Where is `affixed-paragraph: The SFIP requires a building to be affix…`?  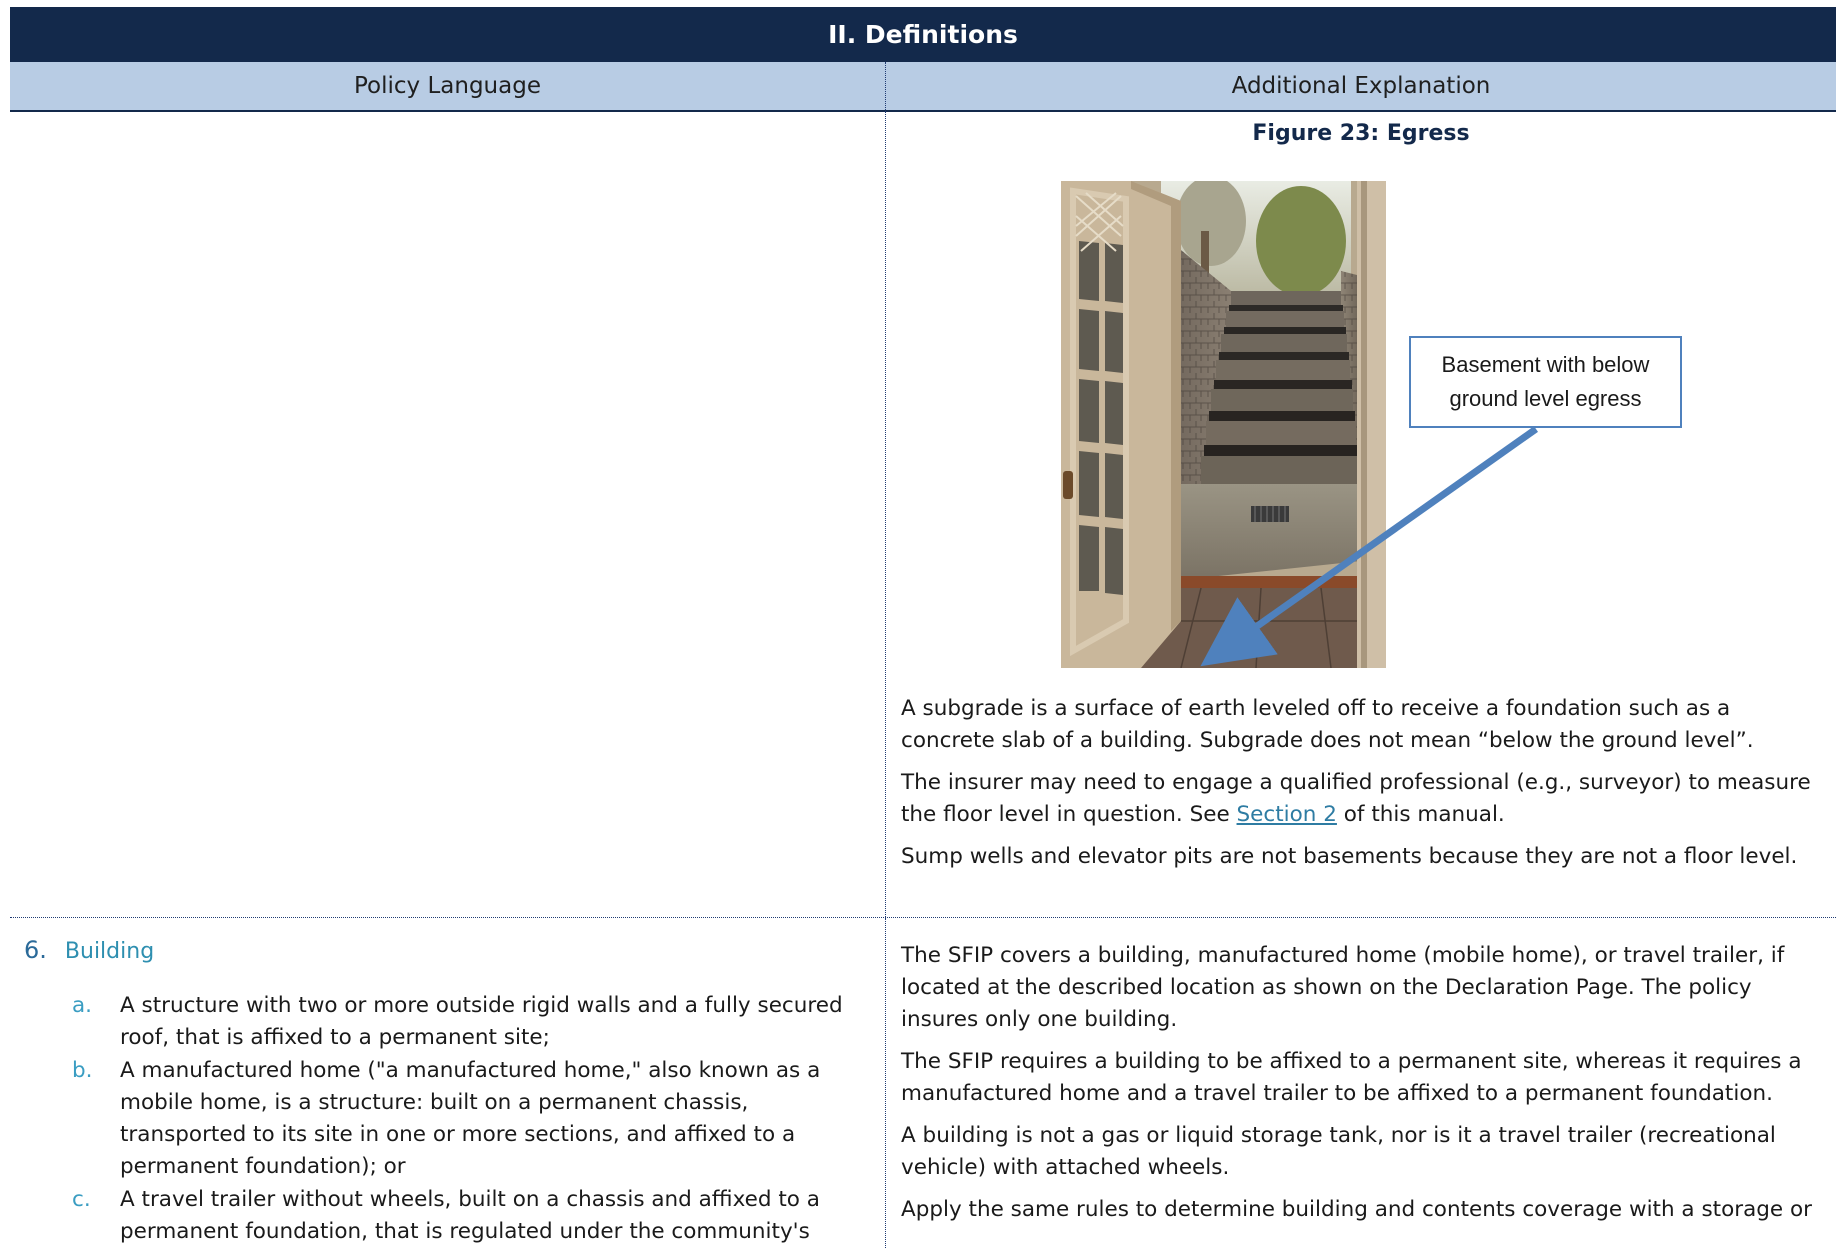
affixed-paragraph: The SFIP requires a building to be affix… is located at coordinates (1351, 1077).